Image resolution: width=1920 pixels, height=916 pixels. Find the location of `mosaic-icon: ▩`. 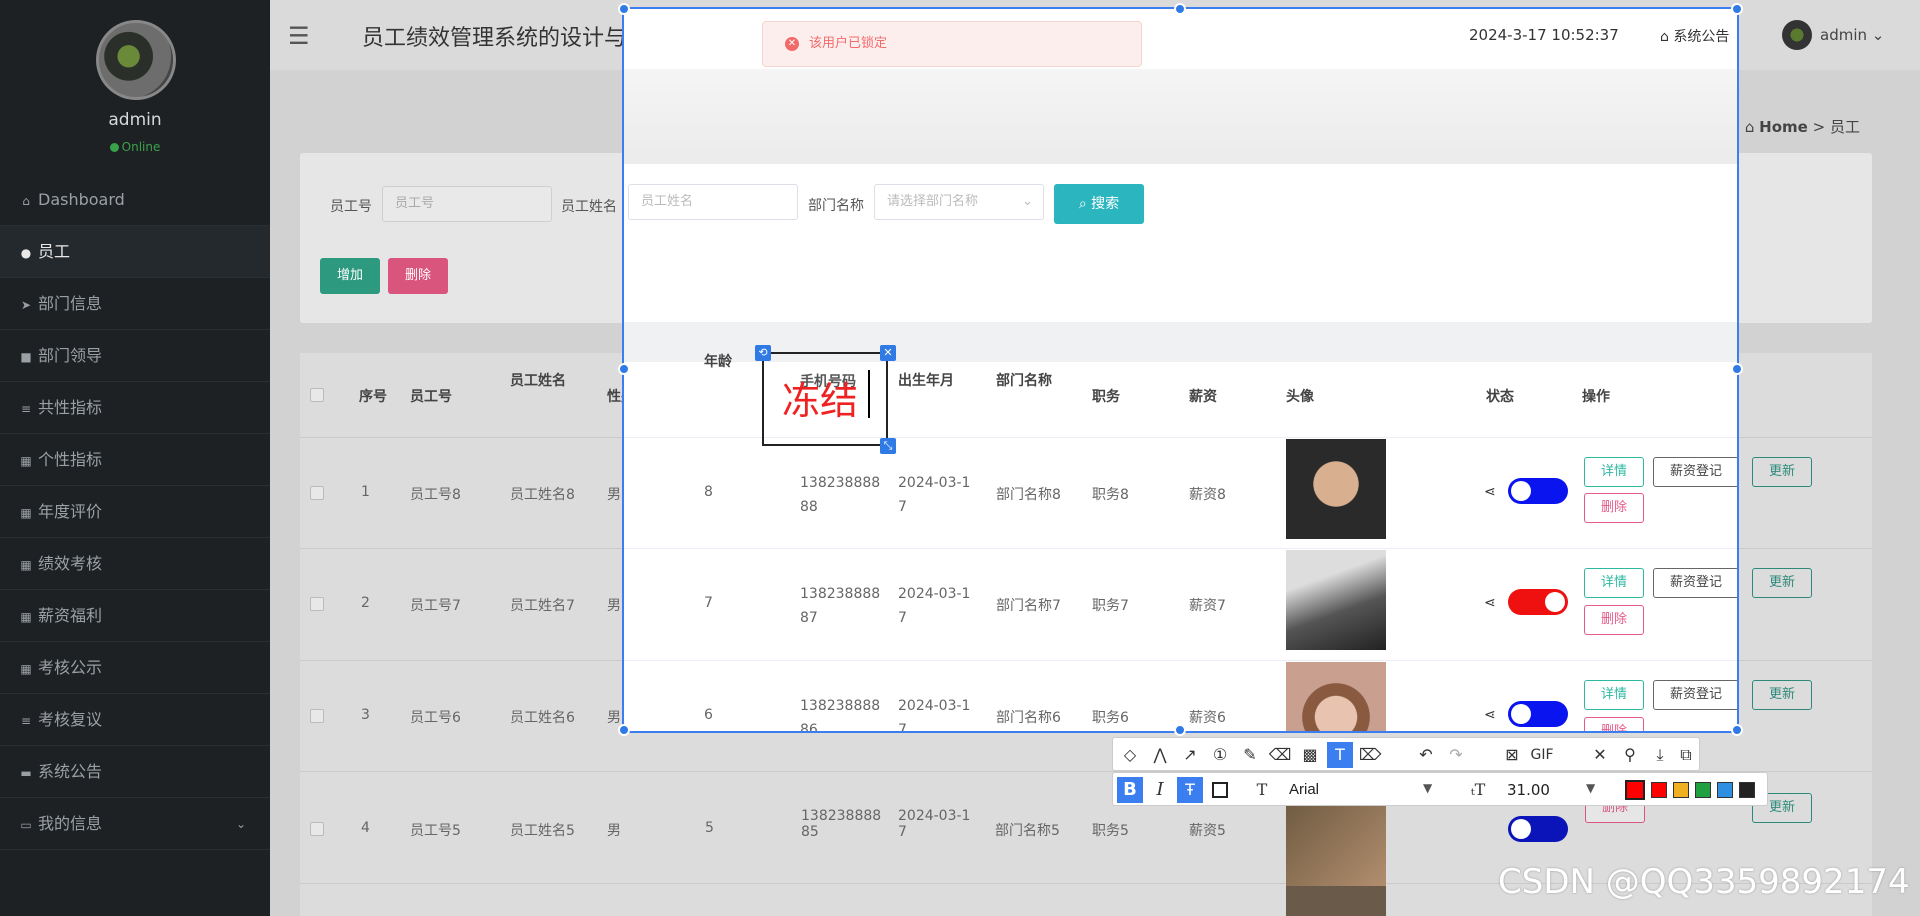

mosaic-icon: ▩ is located at coordinates (1310, 755).